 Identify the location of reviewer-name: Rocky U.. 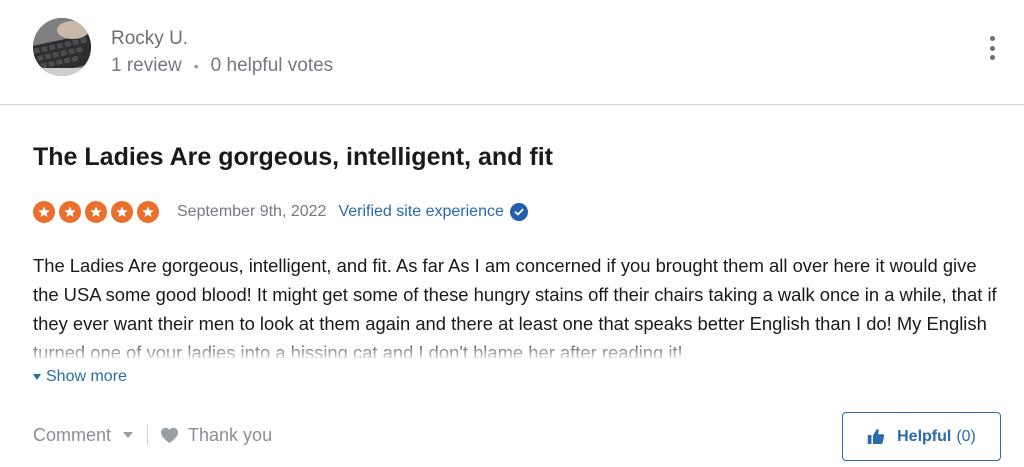
(149, 39).